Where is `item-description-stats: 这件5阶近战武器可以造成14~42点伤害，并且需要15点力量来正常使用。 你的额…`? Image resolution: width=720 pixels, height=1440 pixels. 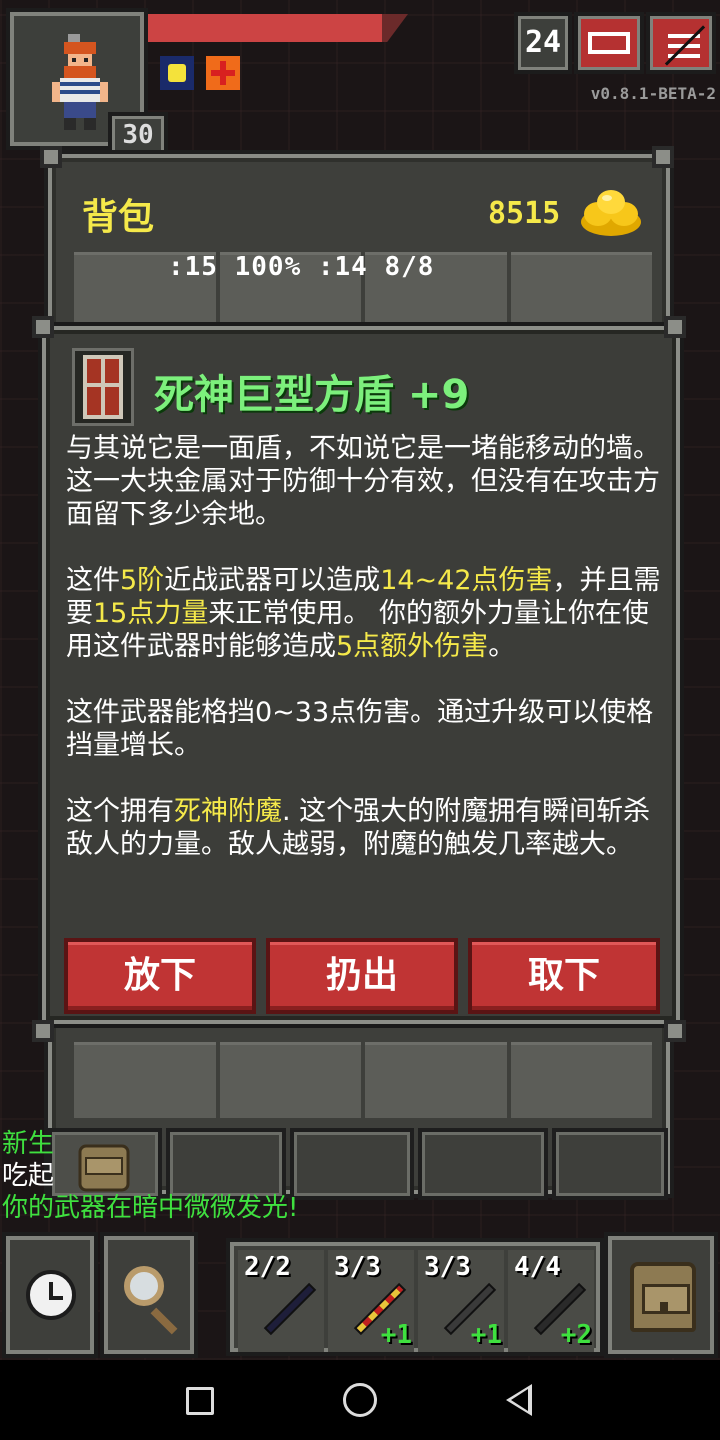 item-description-stats: 这件5阶近战武器可以造成14~42点伤害，并且需要15点力量来正常使用。 你的额… is located at coordinates (369, 613).